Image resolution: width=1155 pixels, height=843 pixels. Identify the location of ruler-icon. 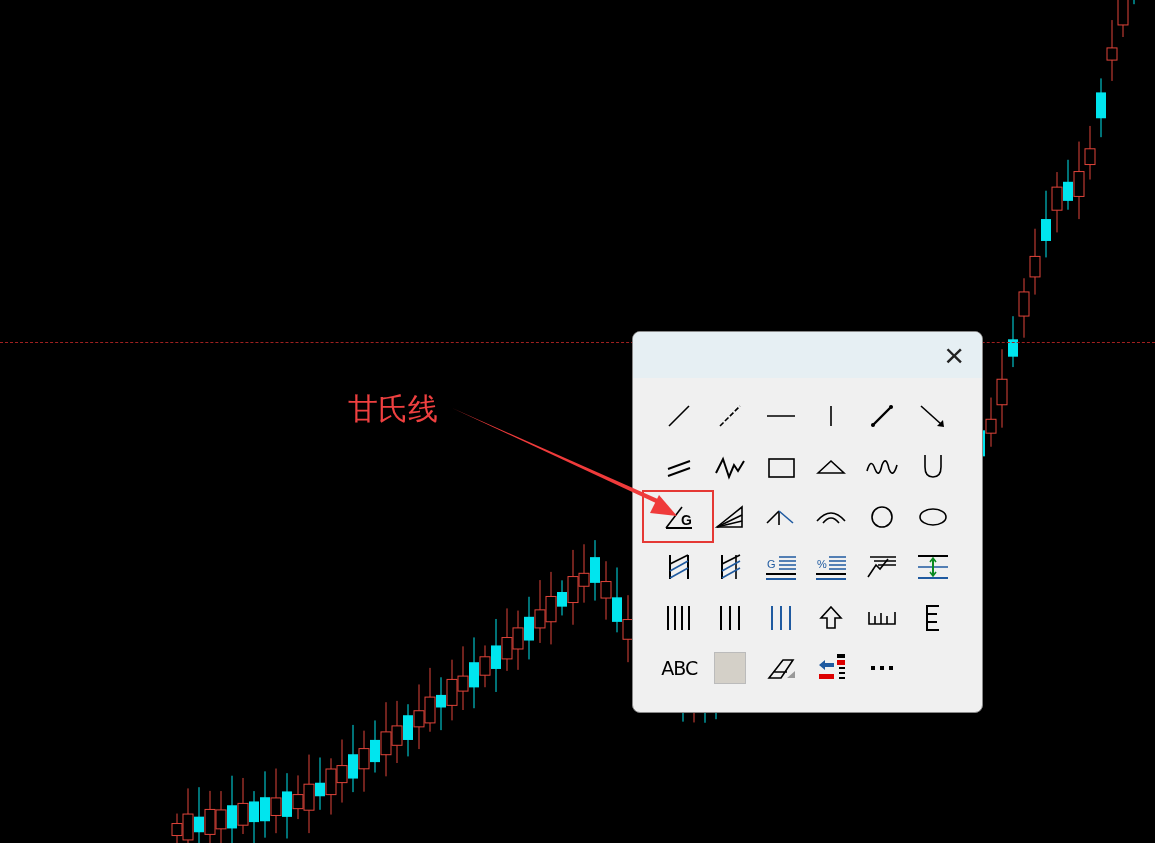
(881, 617).